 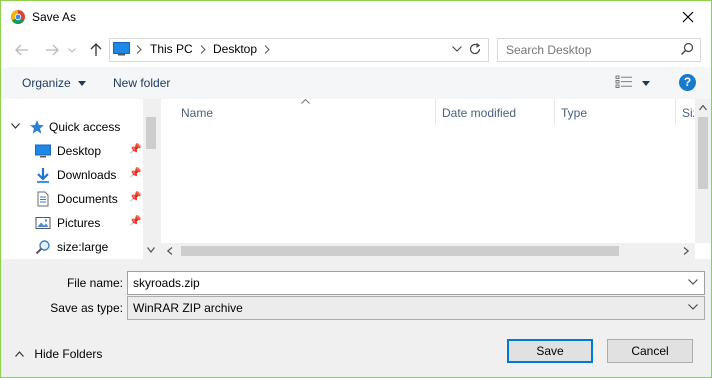 I want to click on expand-chevron-icon, so click(x=15, y=126).